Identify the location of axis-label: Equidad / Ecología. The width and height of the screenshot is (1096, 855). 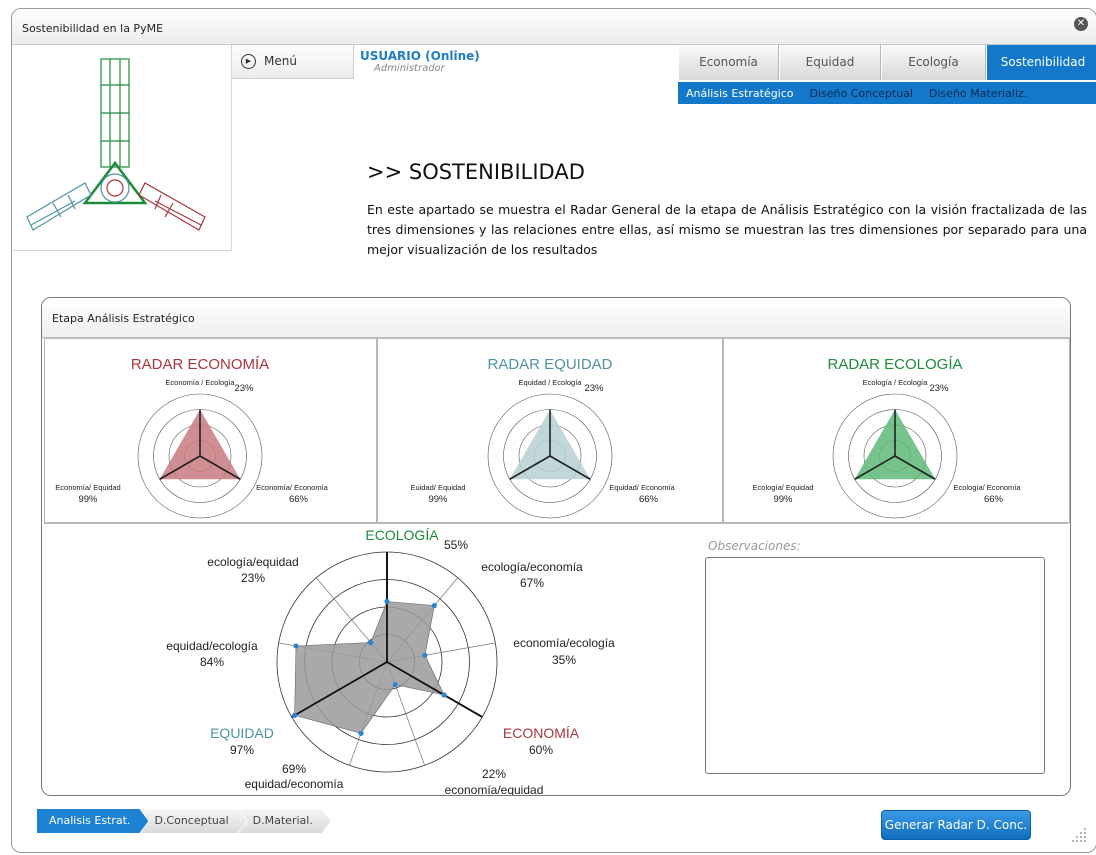
(551, 382).